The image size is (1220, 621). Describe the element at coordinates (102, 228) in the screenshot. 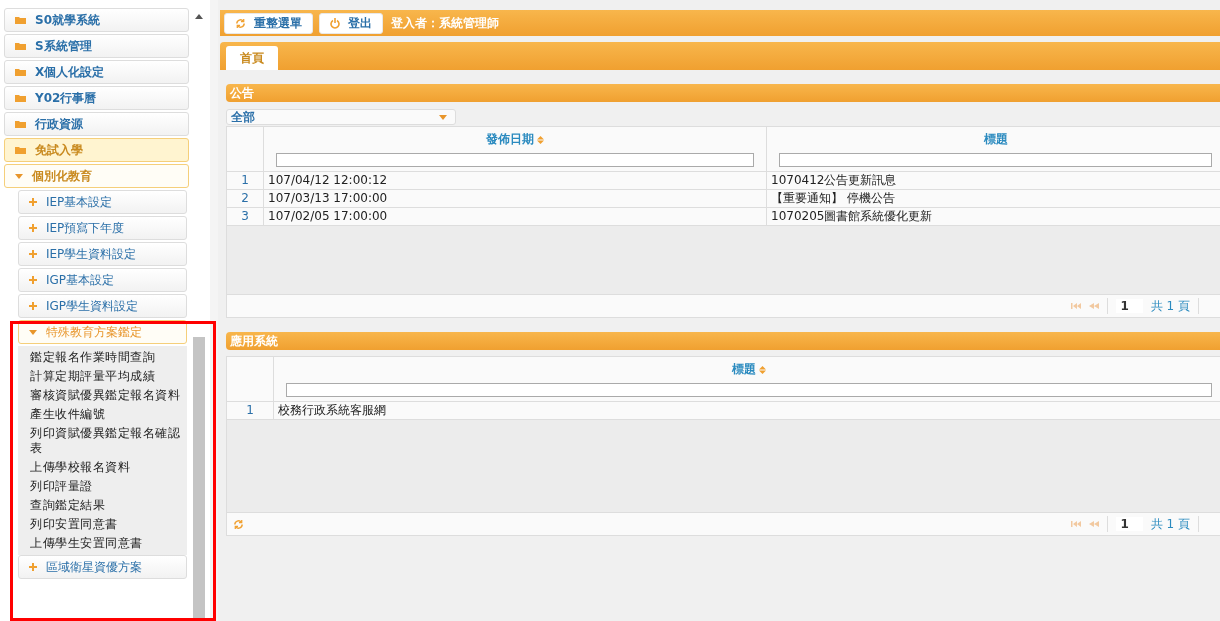

I see `menu-item: IEP預寫下年度` at that location.